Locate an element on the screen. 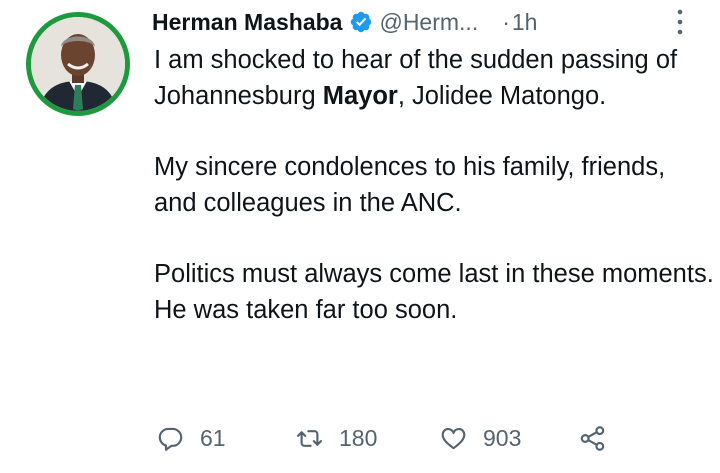  avatar-photo is located at coordinates (78, 64).